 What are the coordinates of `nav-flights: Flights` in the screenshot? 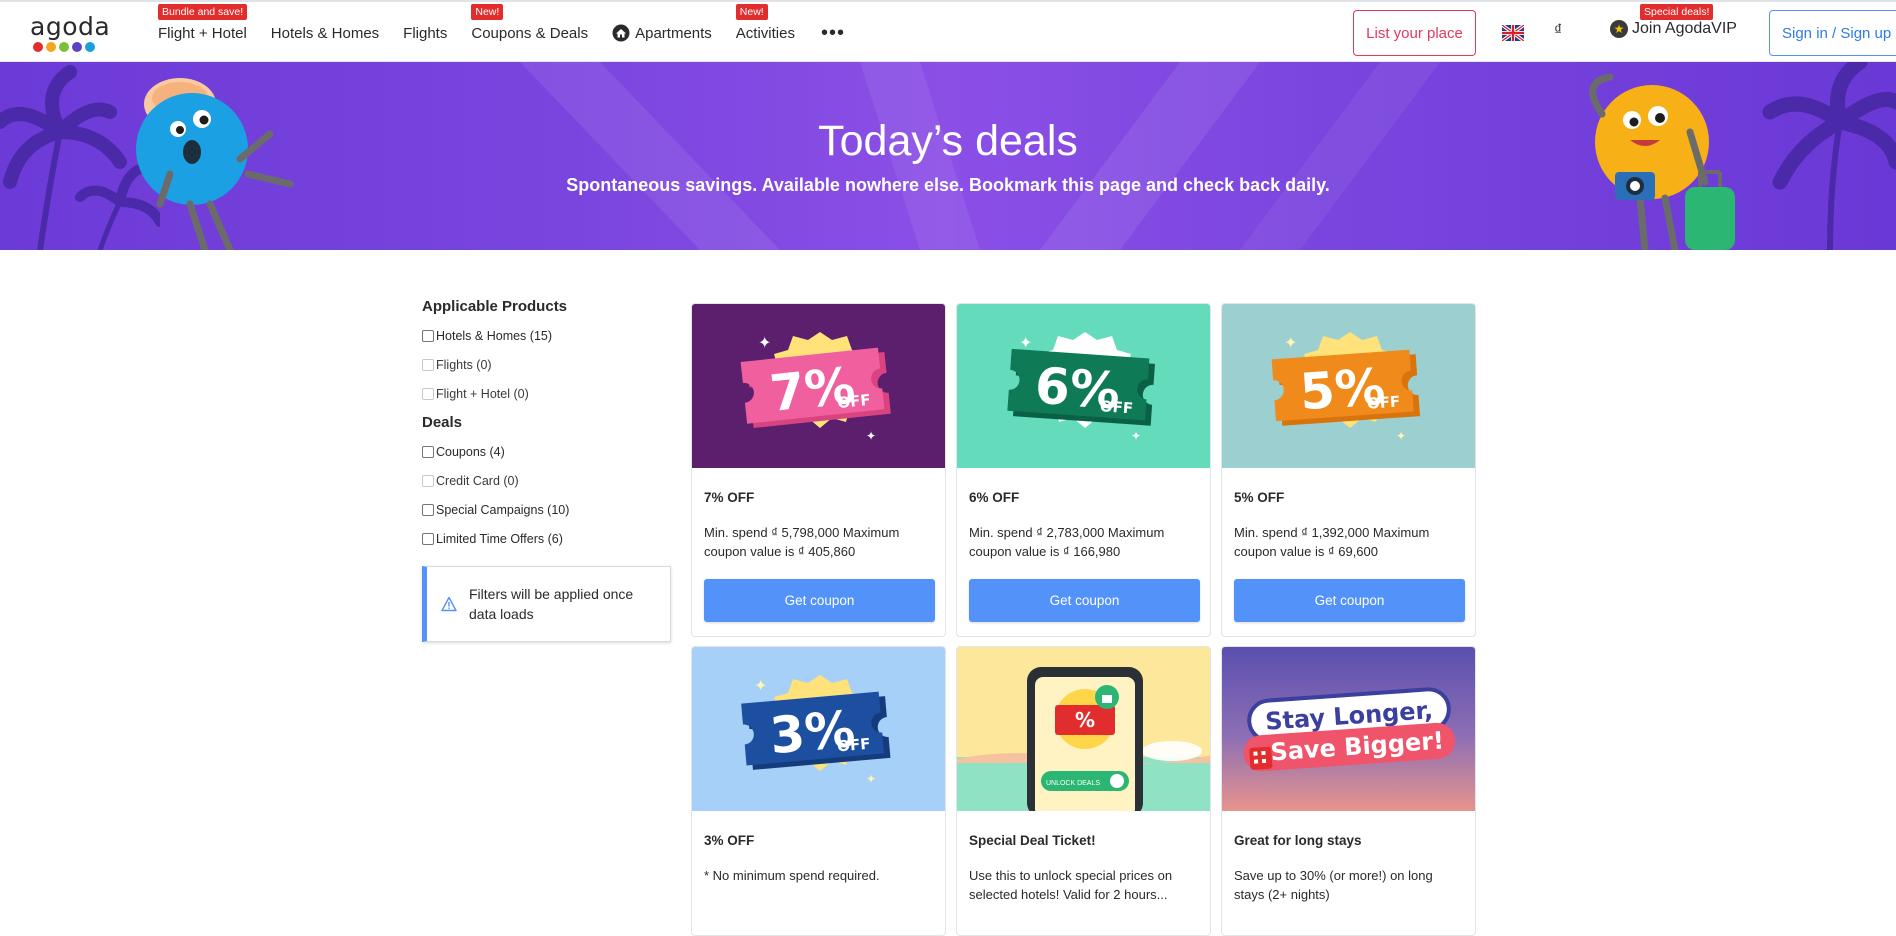 It's located at (425, 33).